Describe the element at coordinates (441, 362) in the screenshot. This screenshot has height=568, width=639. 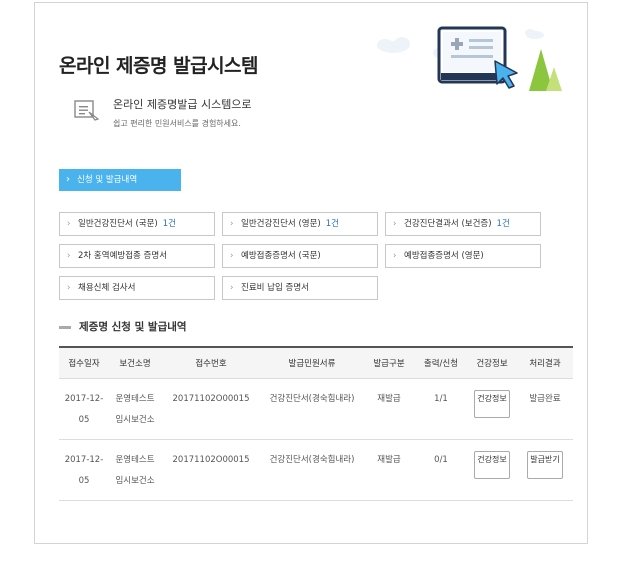
I see `header-cell: 출력/신청` at that location.